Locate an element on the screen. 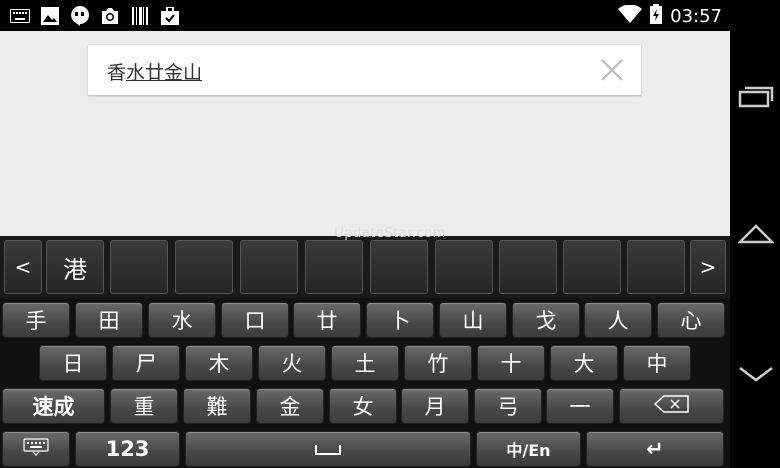 The width and height of the screenshot is (780, 468). search-input: 香水廿金山 is located at coordinates (154, 71).